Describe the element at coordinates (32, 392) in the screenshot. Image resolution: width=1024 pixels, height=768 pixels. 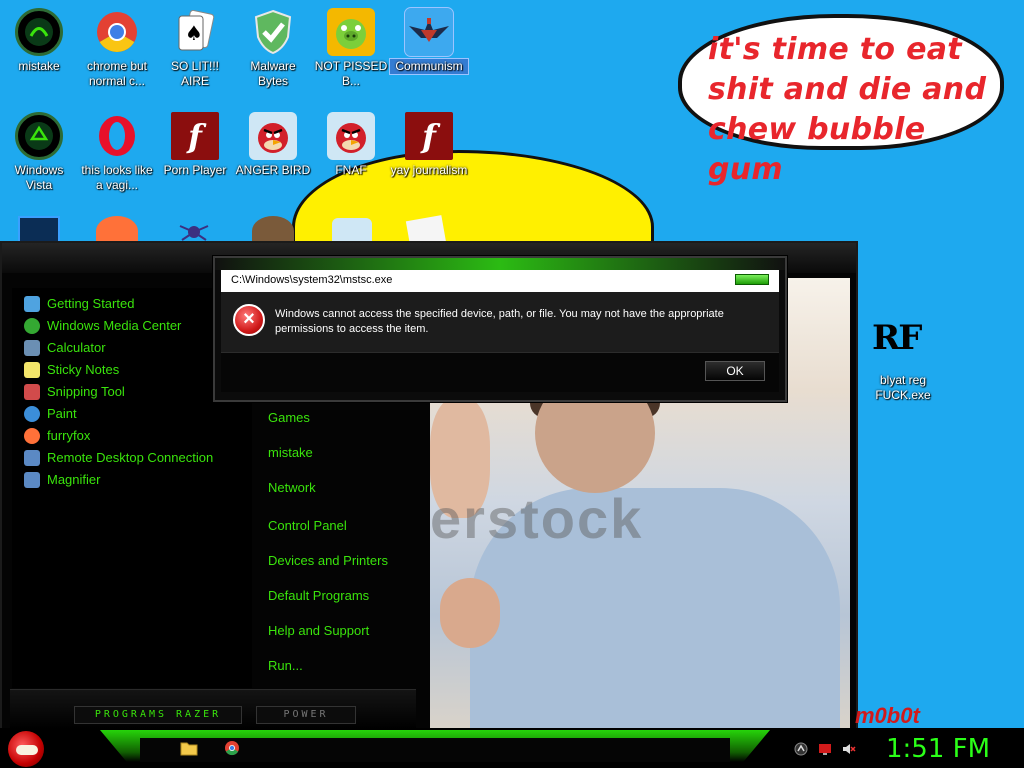
I see `snipping-tool-icon` at that location.